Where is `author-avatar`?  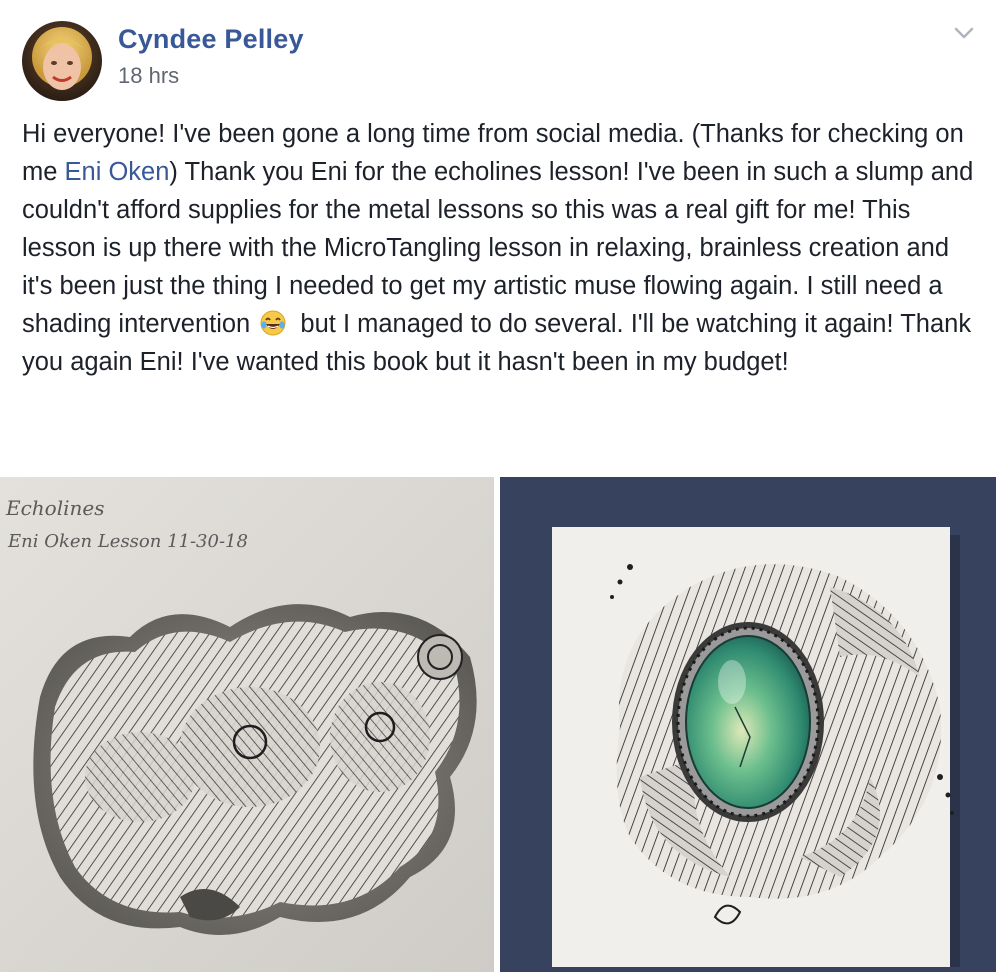
author-avatar is located at coordinates (62, 61).